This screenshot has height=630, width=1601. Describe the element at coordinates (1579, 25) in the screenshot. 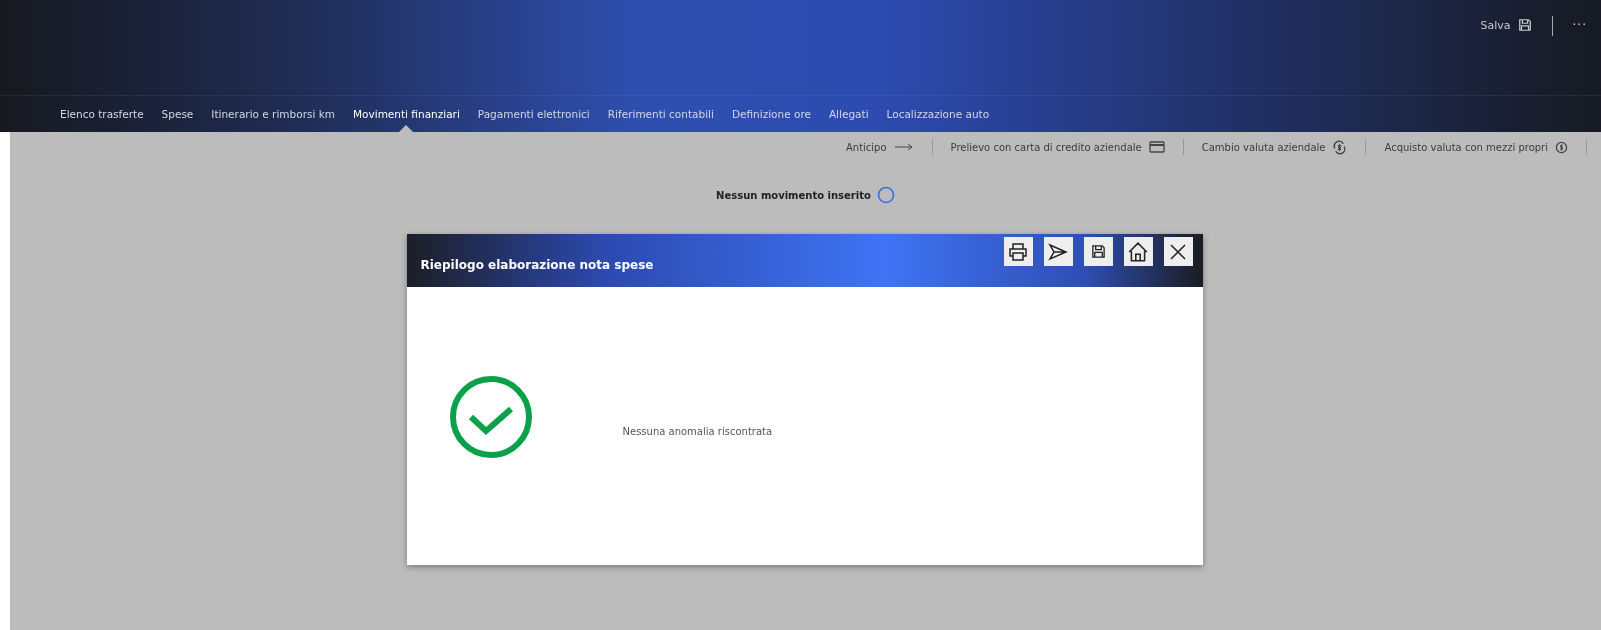

I see `more-button: ···` at that location.